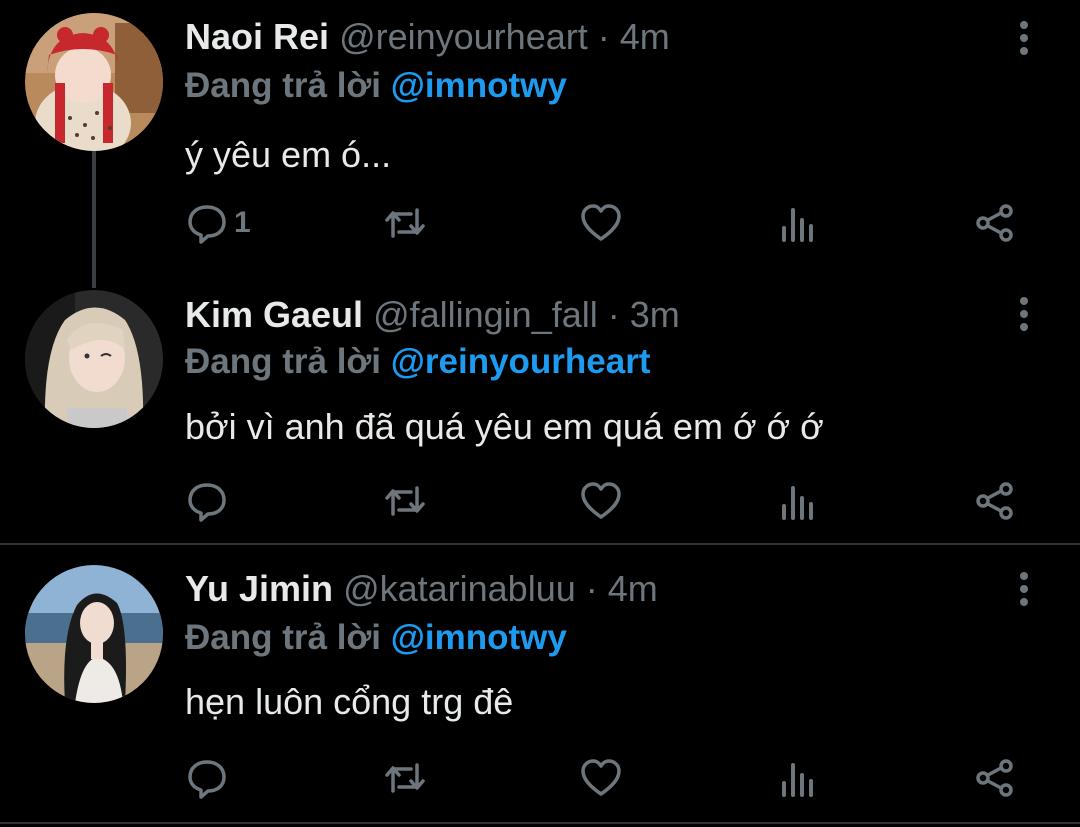 This screenshot has width=1080, height=827. I want to click on tweet-divider, so click(540, 823).